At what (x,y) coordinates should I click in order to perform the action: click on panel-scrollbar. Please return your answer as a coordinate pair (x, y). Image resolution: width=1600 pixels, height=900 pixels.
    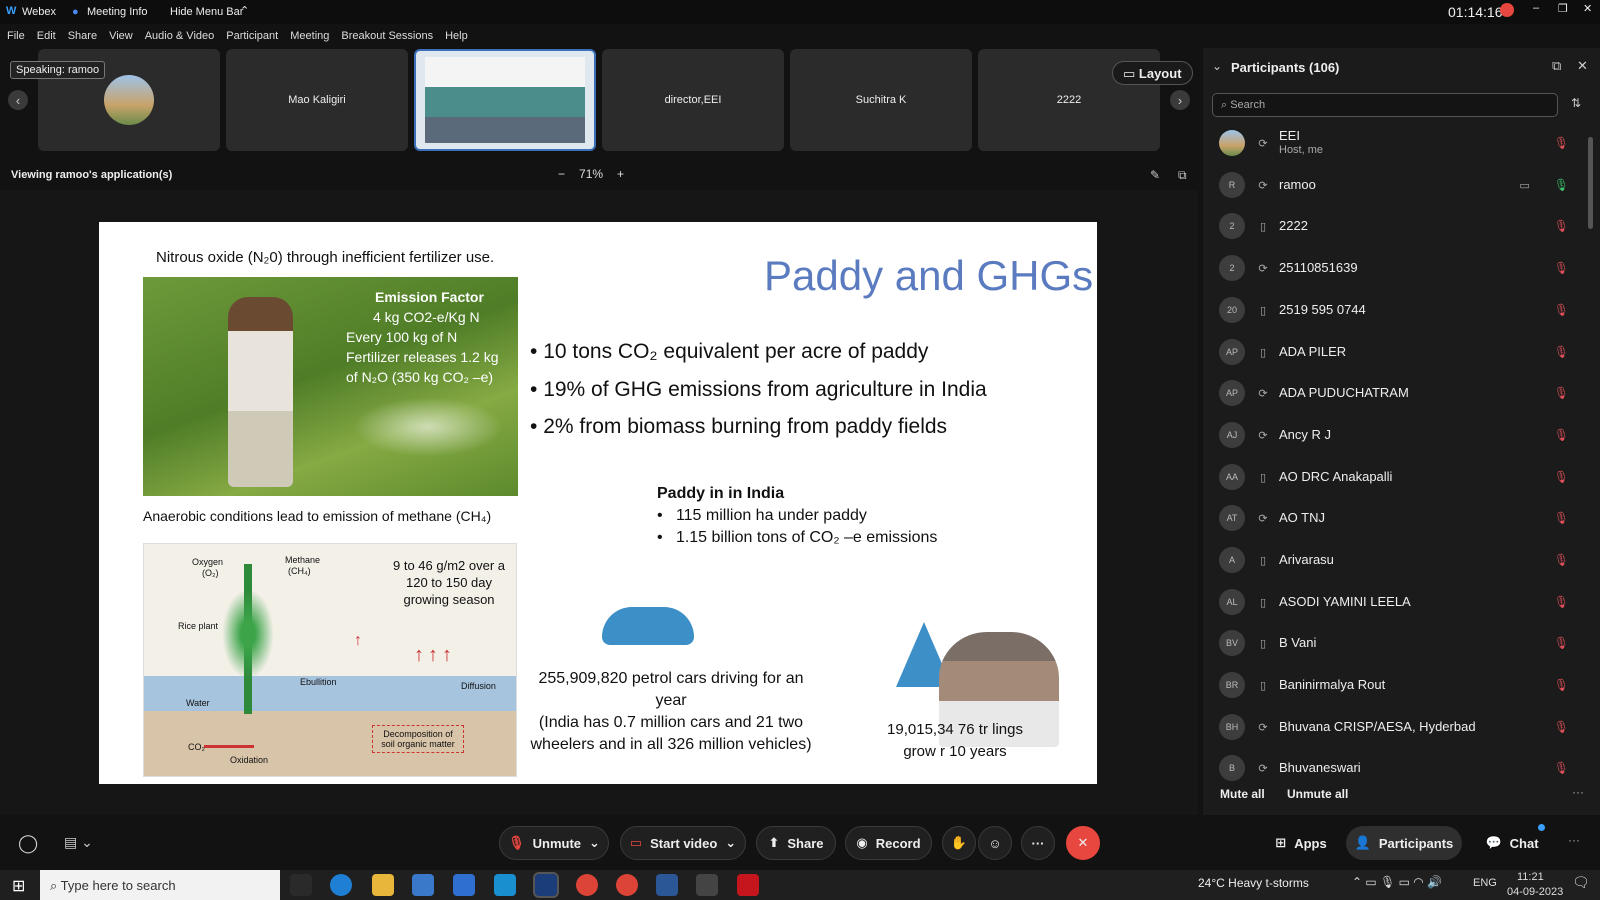
    Looking at the image, I should click on (1590, 183).